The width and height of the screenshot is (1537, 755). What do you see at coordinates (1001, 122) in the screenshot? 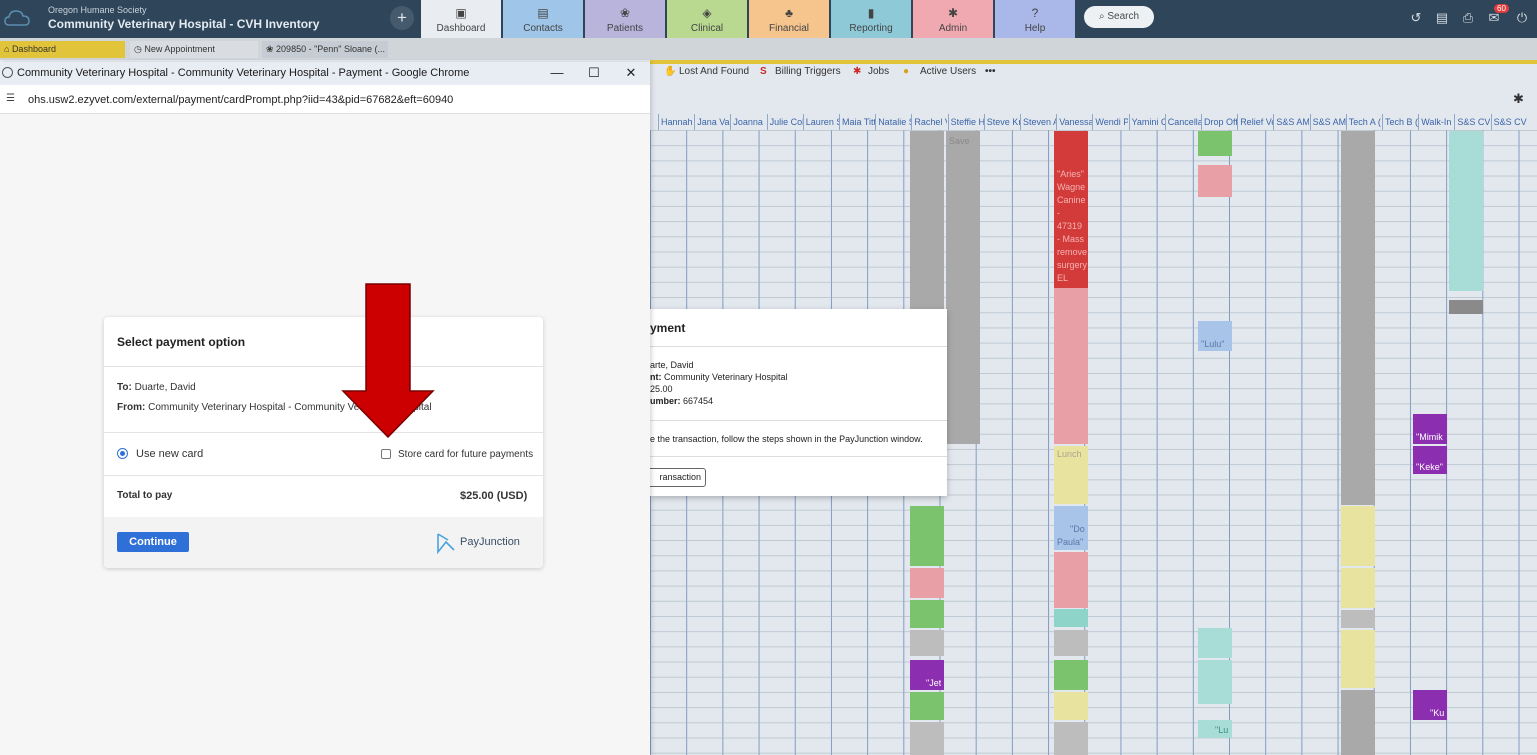
I see `column-header: Steve Kr` at bounding box center [1001, 122].